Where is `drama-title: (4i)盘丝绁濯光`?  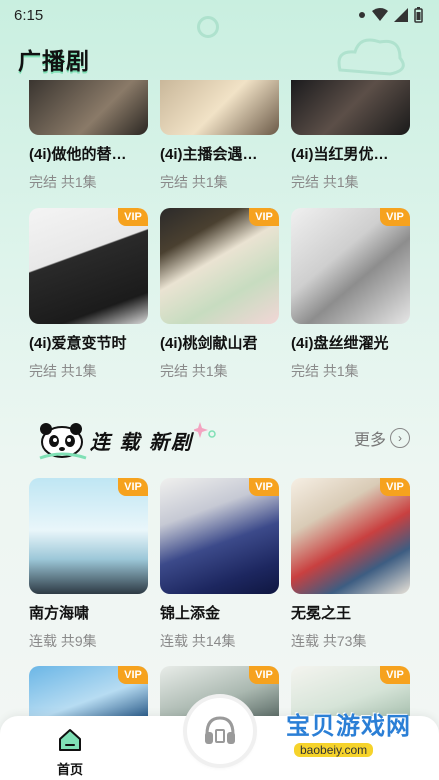
drama-title: (4i)盘丝绁濯光 is located at coordinates (340, 343).